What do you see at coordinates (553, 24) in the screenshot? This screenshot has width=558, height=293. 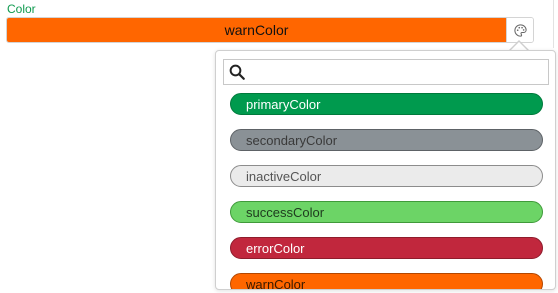 I see `panel-divider` at bounding box center [553, 24].